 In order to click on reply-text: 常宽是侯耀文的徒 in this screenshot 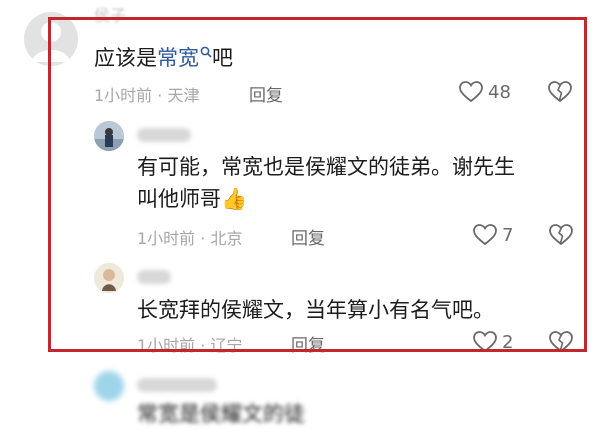, I will do `click(221, 414)`.